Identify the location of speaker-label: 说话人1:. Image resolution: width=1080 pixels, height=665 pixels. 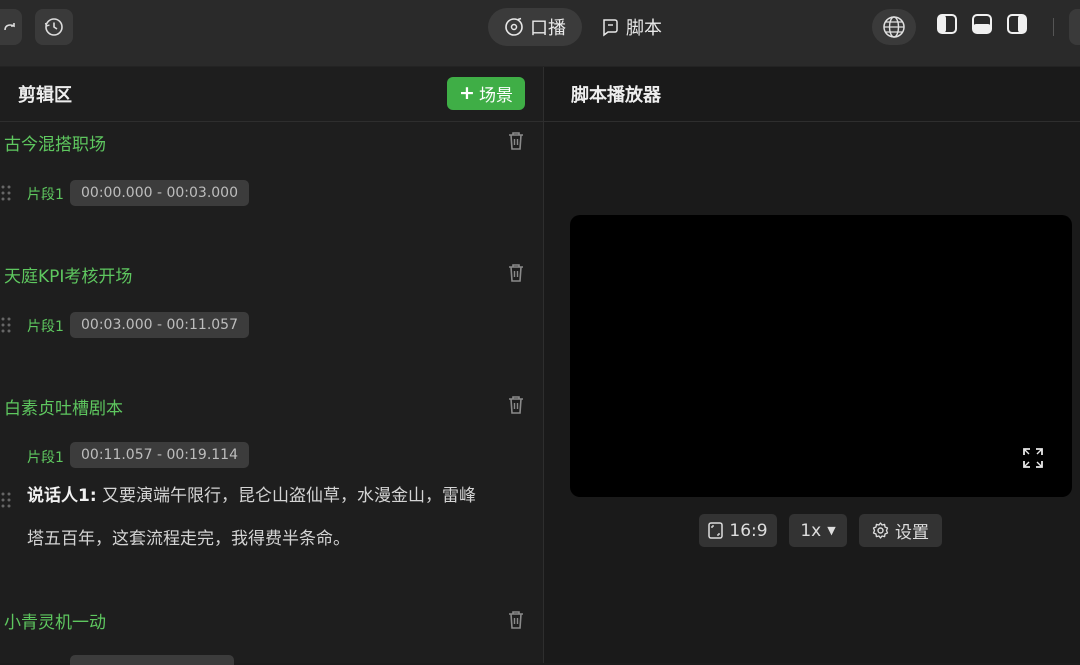
(62, 496).